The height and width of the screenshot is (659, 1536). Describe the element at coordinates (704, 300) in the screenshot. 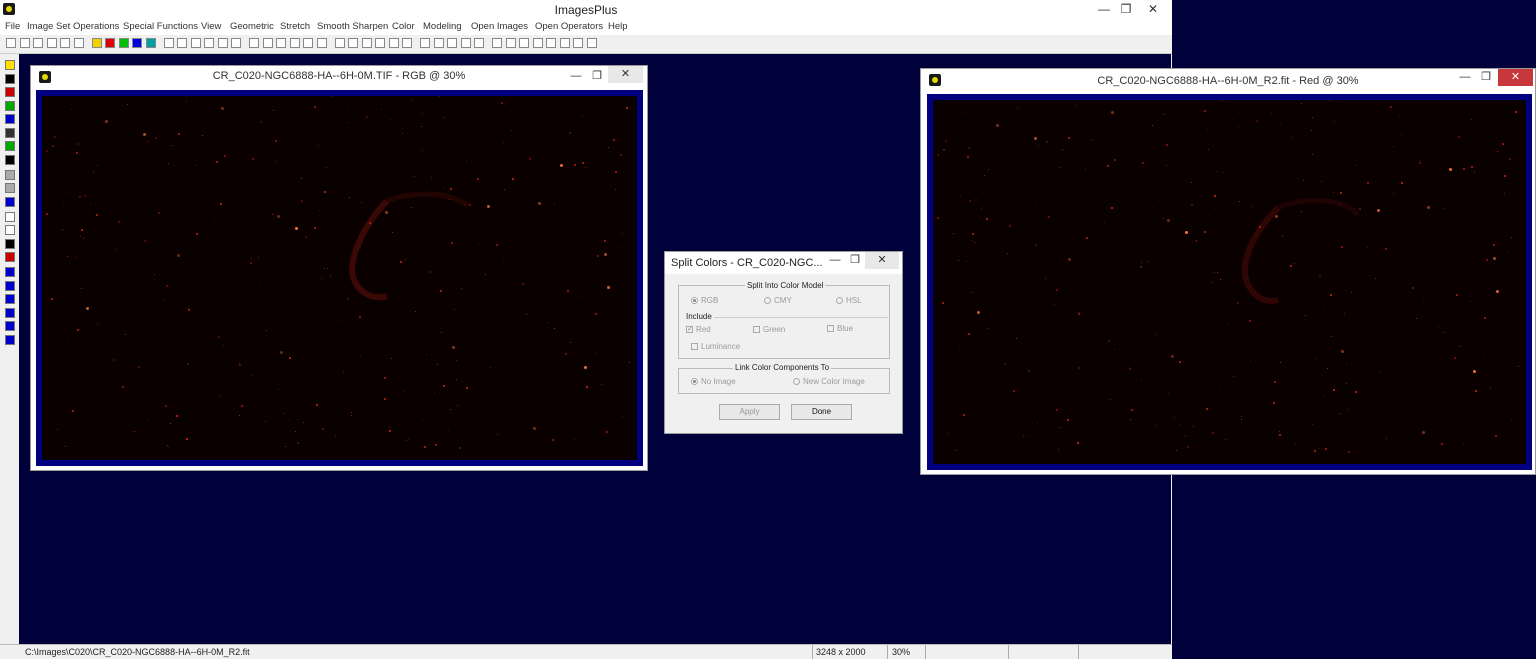

I see `radio-rgb: RGB` at that location.